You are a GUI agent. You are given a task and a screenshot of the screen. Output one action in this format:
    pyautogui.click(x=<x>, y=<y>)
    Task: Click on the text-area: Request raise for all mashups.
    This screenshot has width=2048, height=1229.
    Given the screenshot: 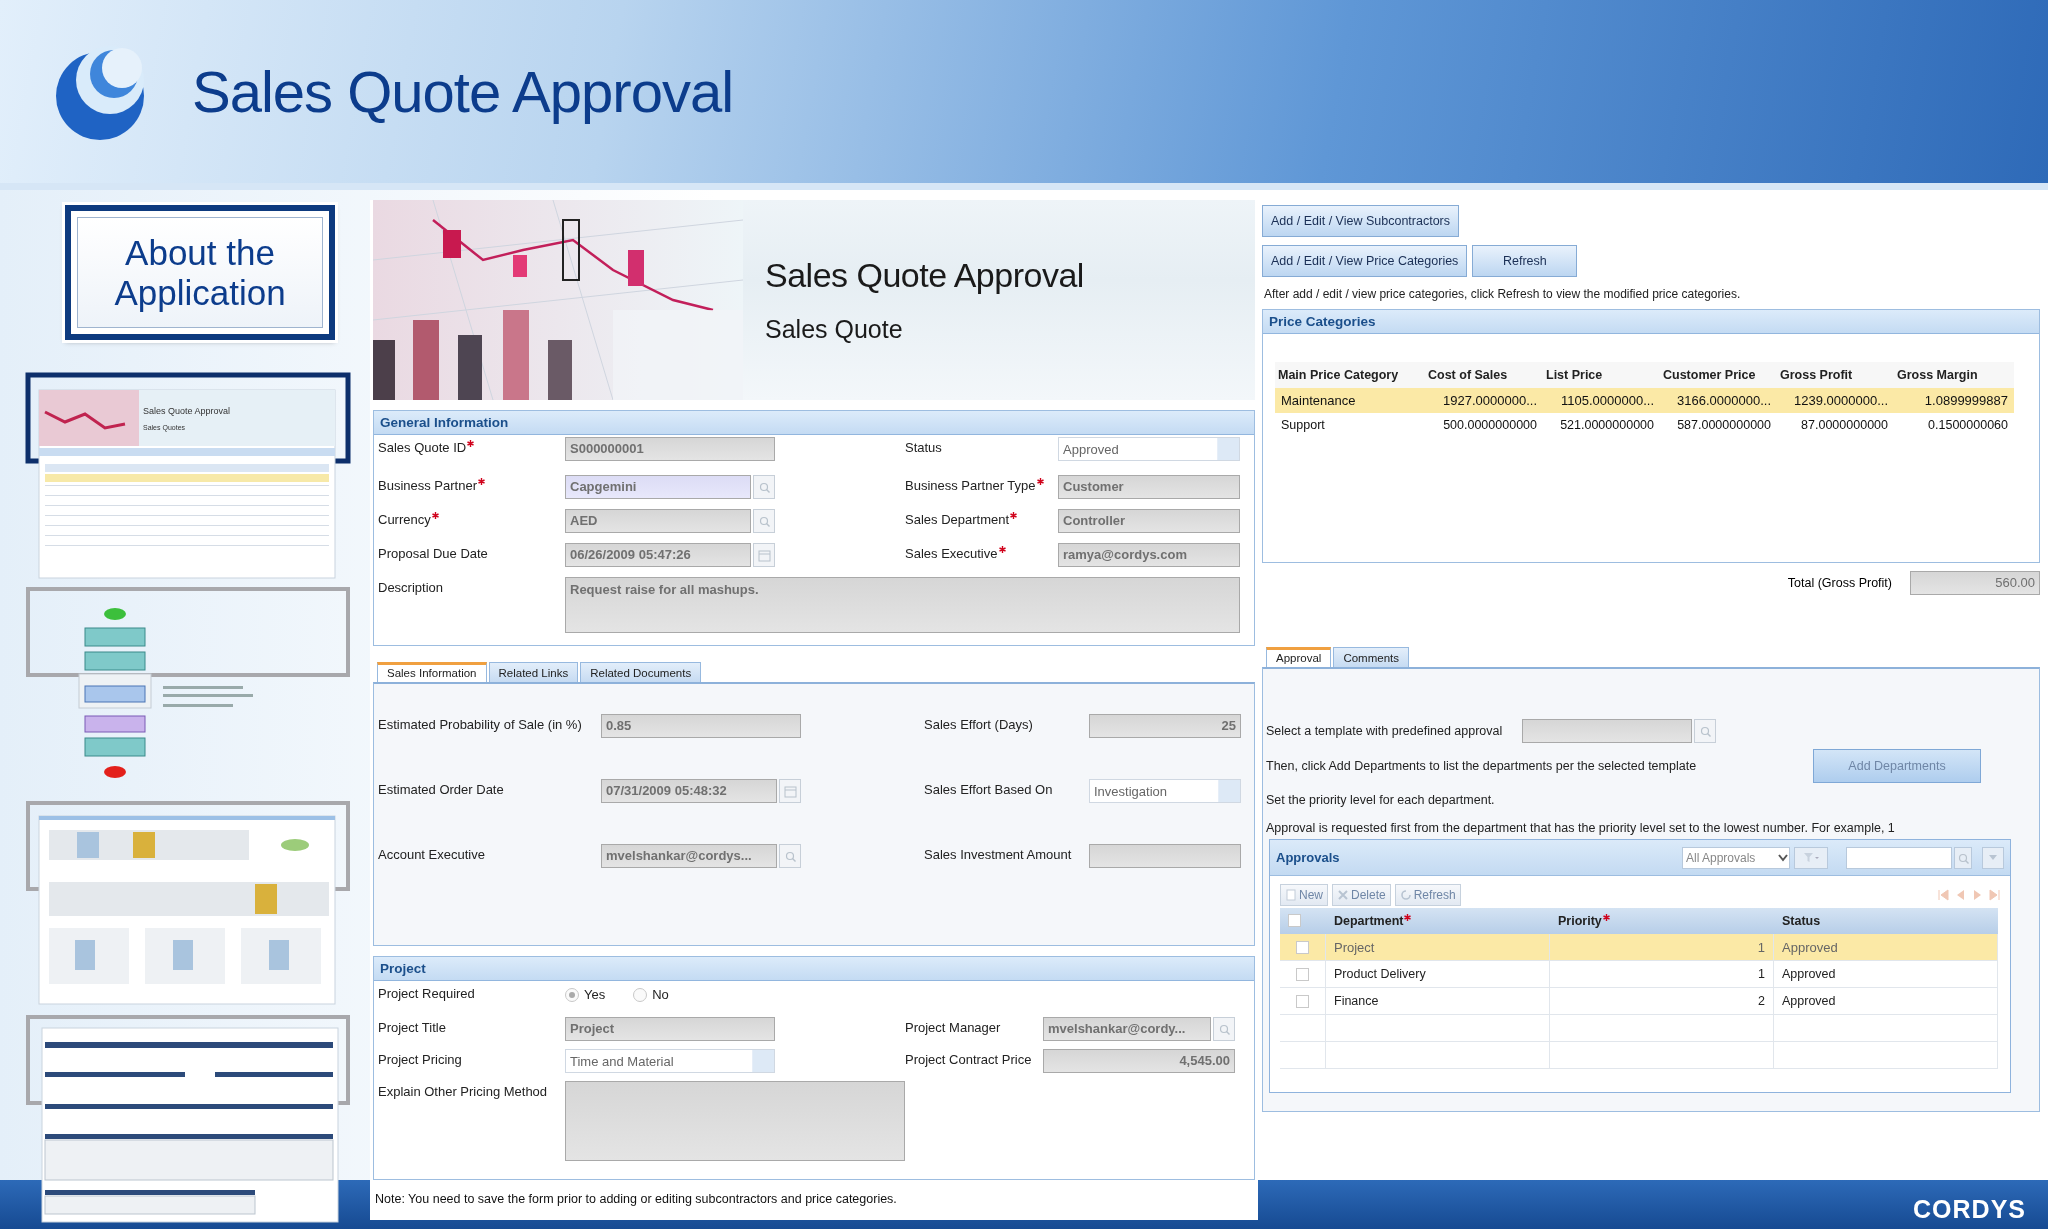 What is the action you would take?
    pyautogui.click(x=902, y=605)
    